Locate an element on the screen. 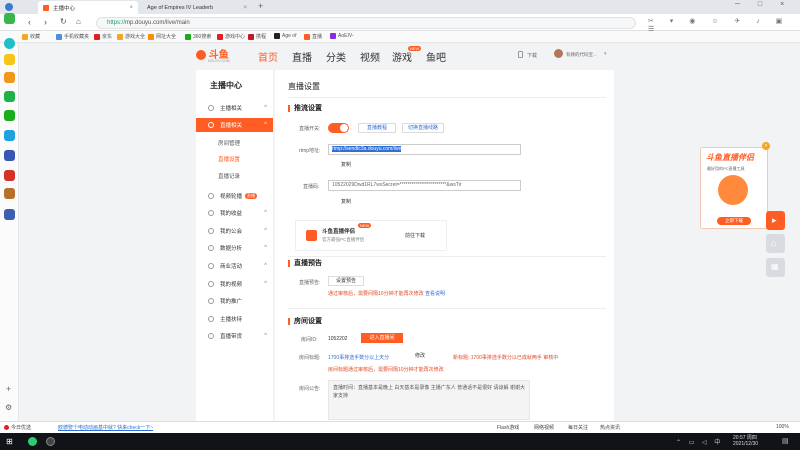  bookmark-item: 游戏大全 is located at coordinates (131, 36).